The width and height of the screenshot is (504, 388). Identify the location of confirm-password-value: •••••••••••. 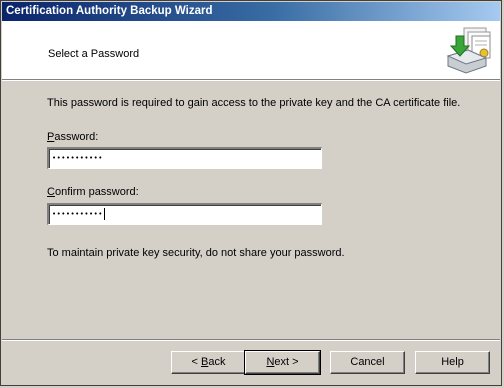
(77, 214).